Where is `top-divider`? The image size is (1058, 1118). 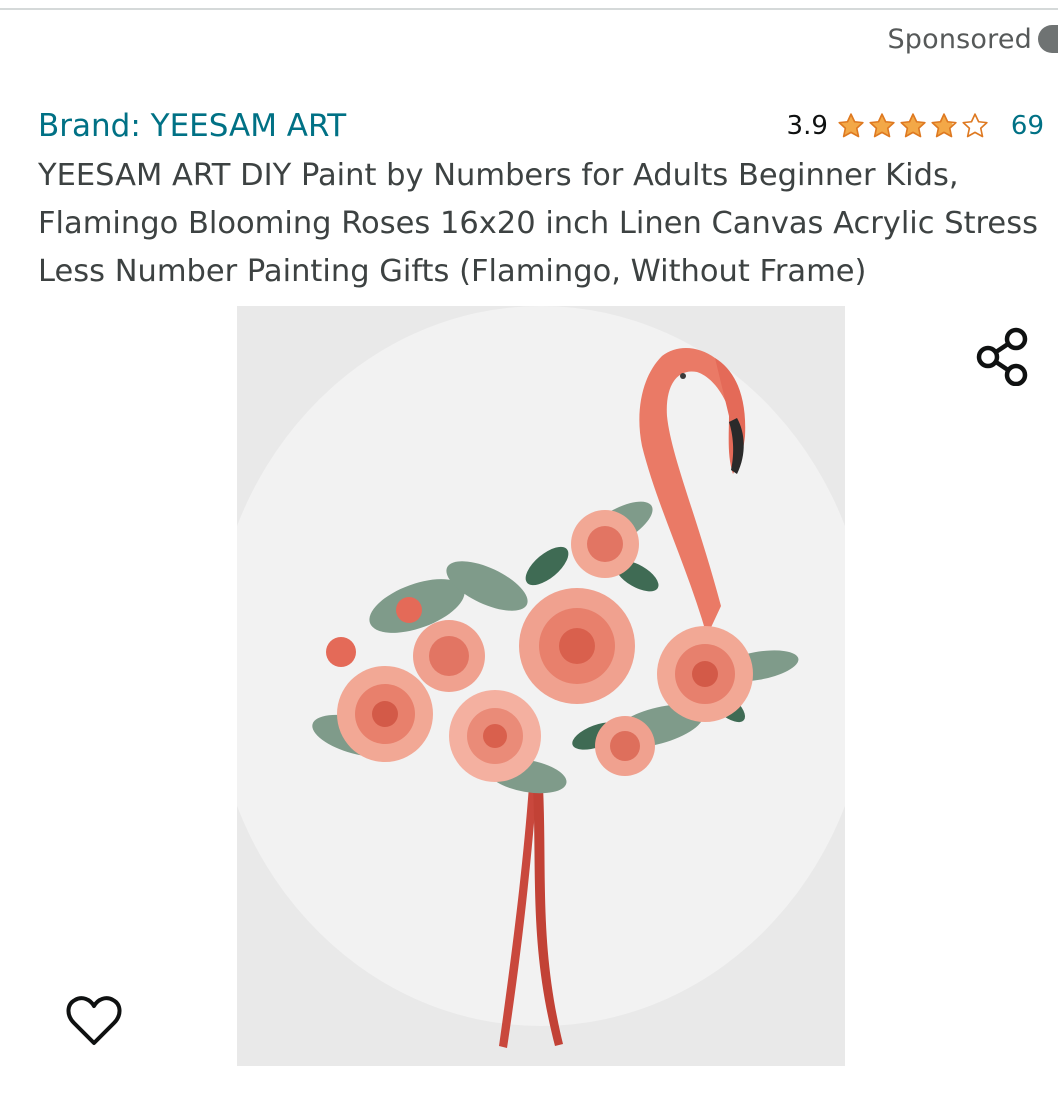
top-divider is located at coordinates (529, 5).